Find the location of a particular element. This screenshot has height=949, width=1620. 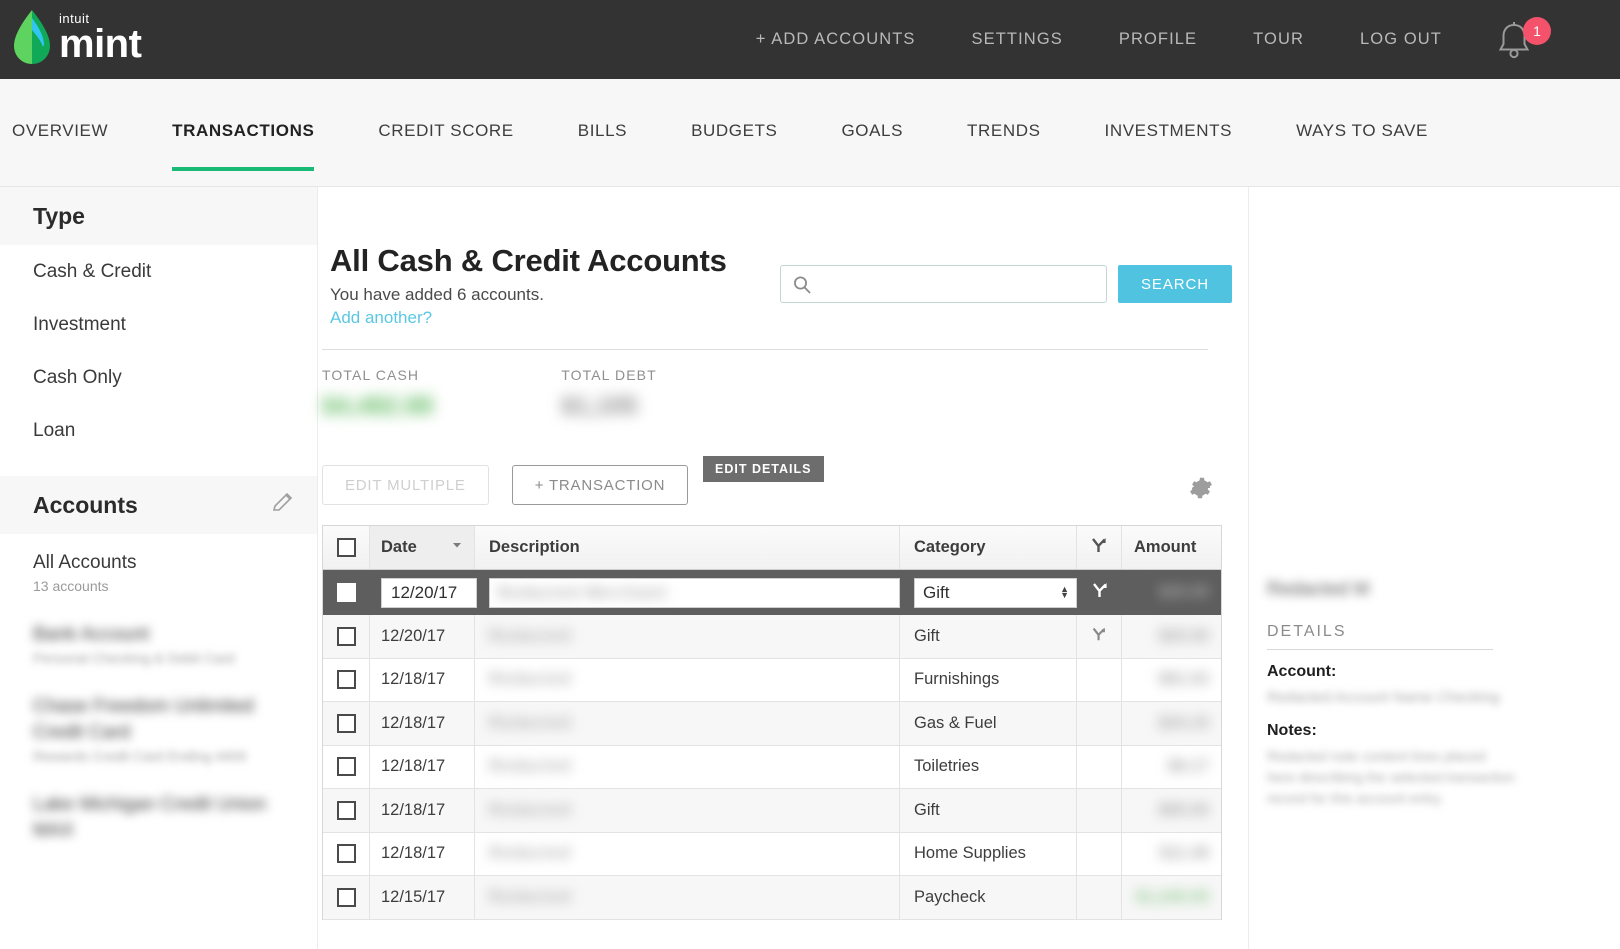

add-another-link: Add another? is located at coordinates (381, 318).